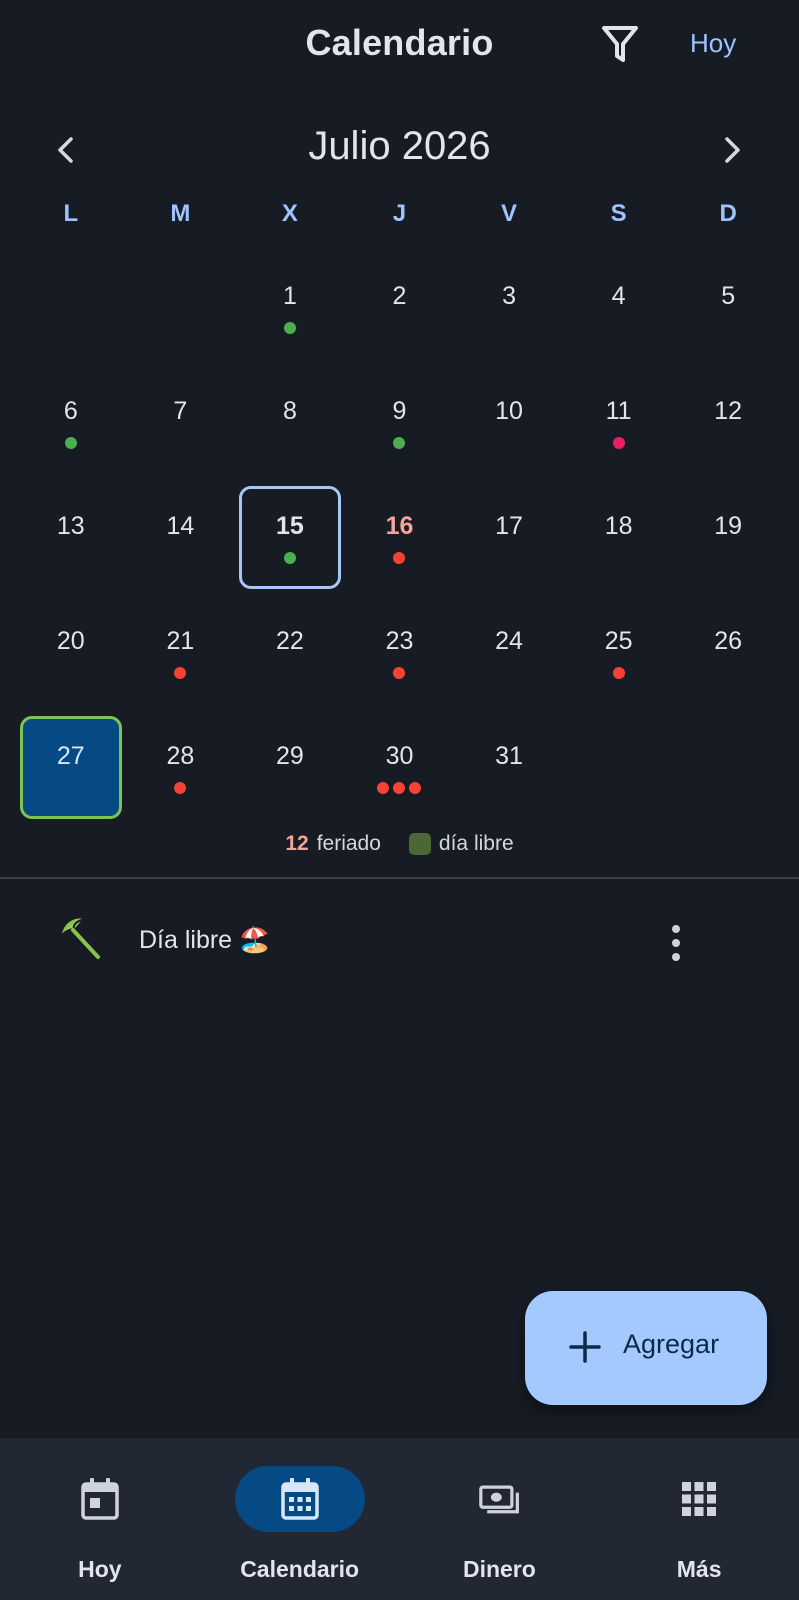 This screenshot has height=1600, width=799. Describe the element at coordinates (618, 213) in the screenshot. I see `weekday-label: S` at that location.